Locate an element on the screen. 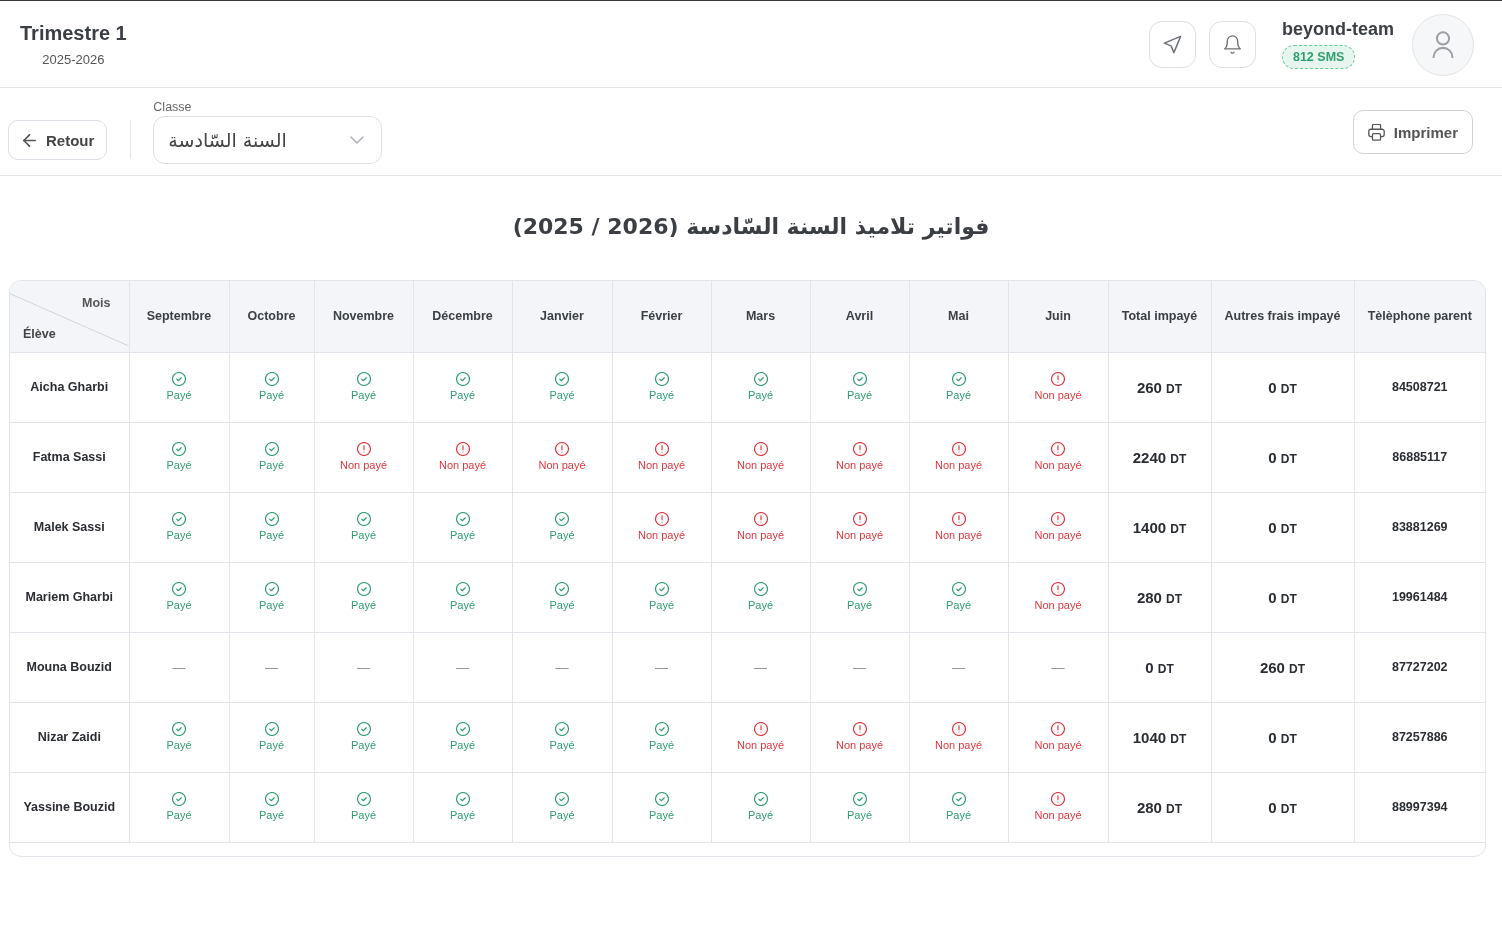  column-header: Autres frais impayé is located at coordinates (1282, 316).